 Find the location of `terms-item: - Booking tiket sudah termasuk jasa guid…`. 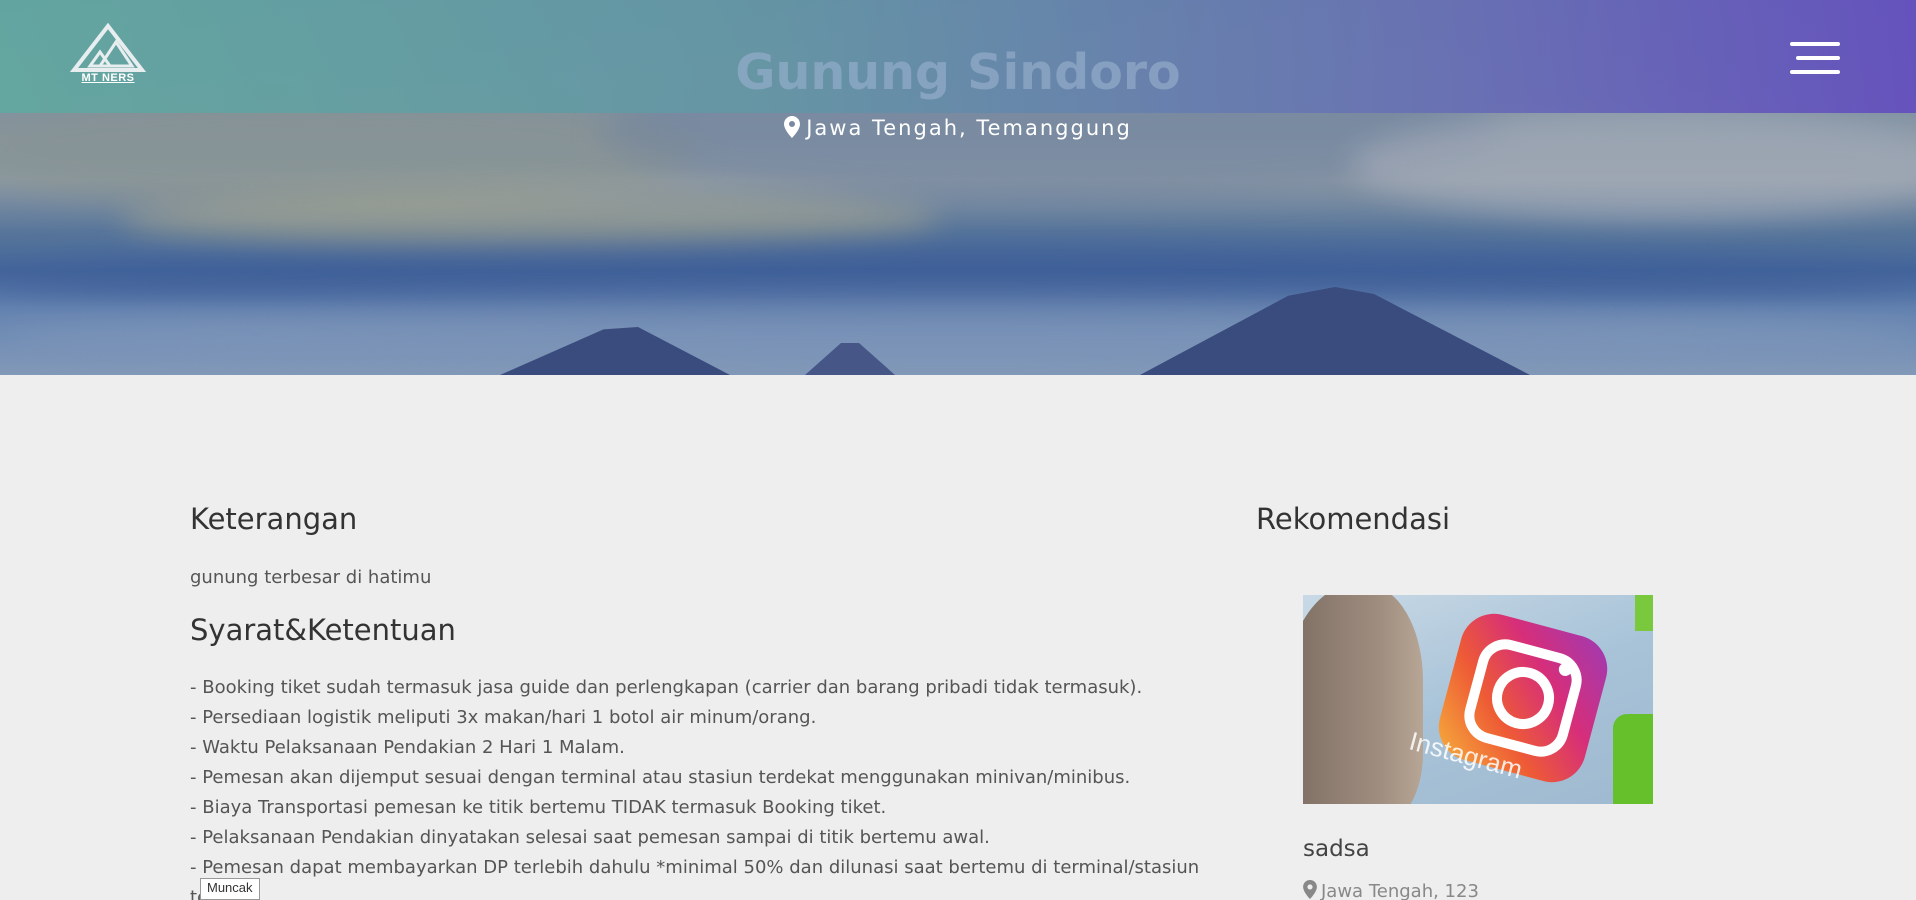

terms-item: - Booking tiket sudah termasuk jasa guid… is located at coordinates (666, 687).